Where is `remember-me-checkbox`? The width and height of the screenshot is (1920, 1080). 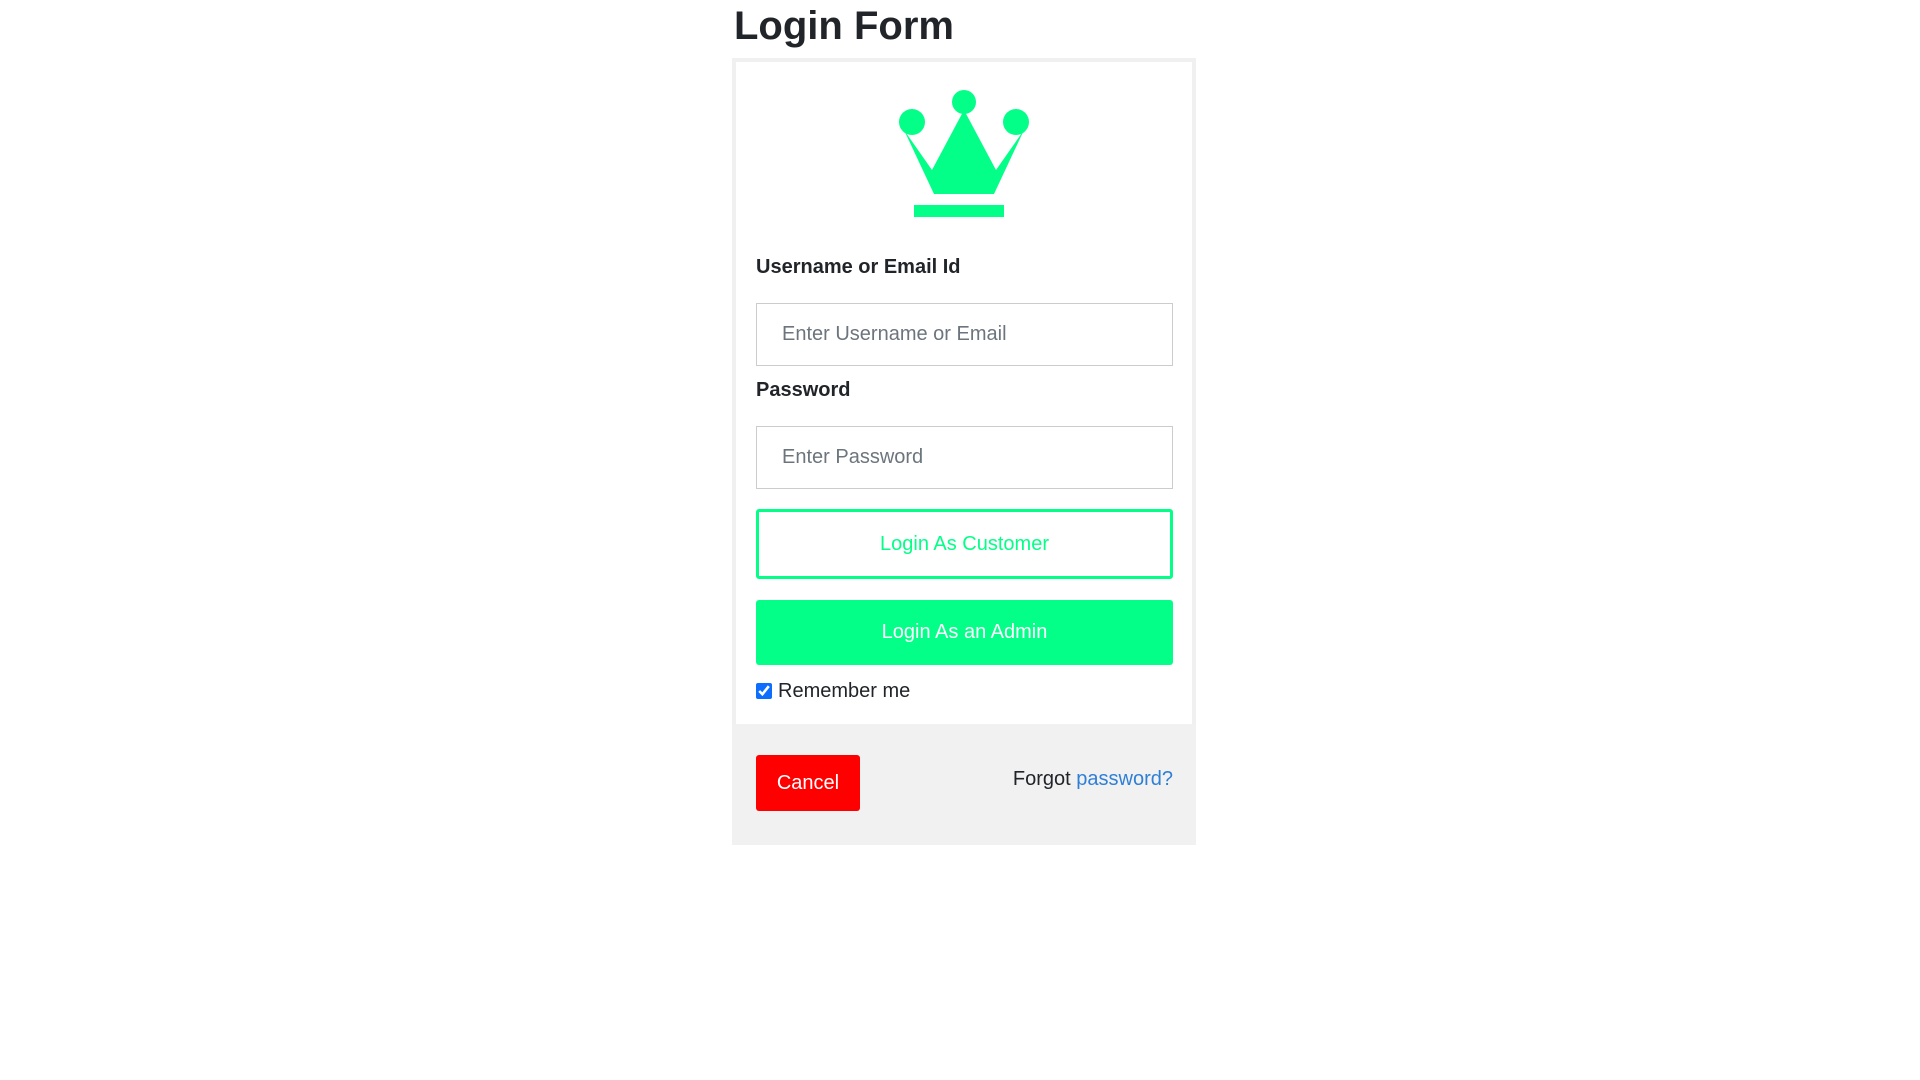 remember-me-checkbox is located at coordinates (764, 691).